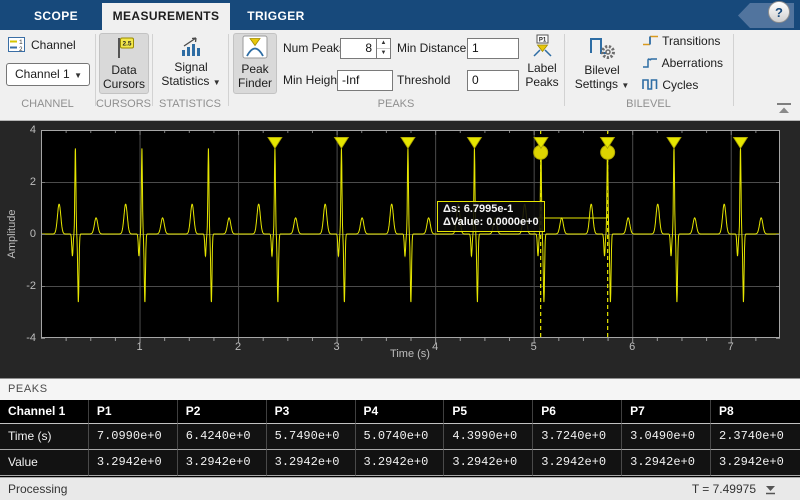  I want to click on group-label-statistics: STATISTICS, so click(190, 104).